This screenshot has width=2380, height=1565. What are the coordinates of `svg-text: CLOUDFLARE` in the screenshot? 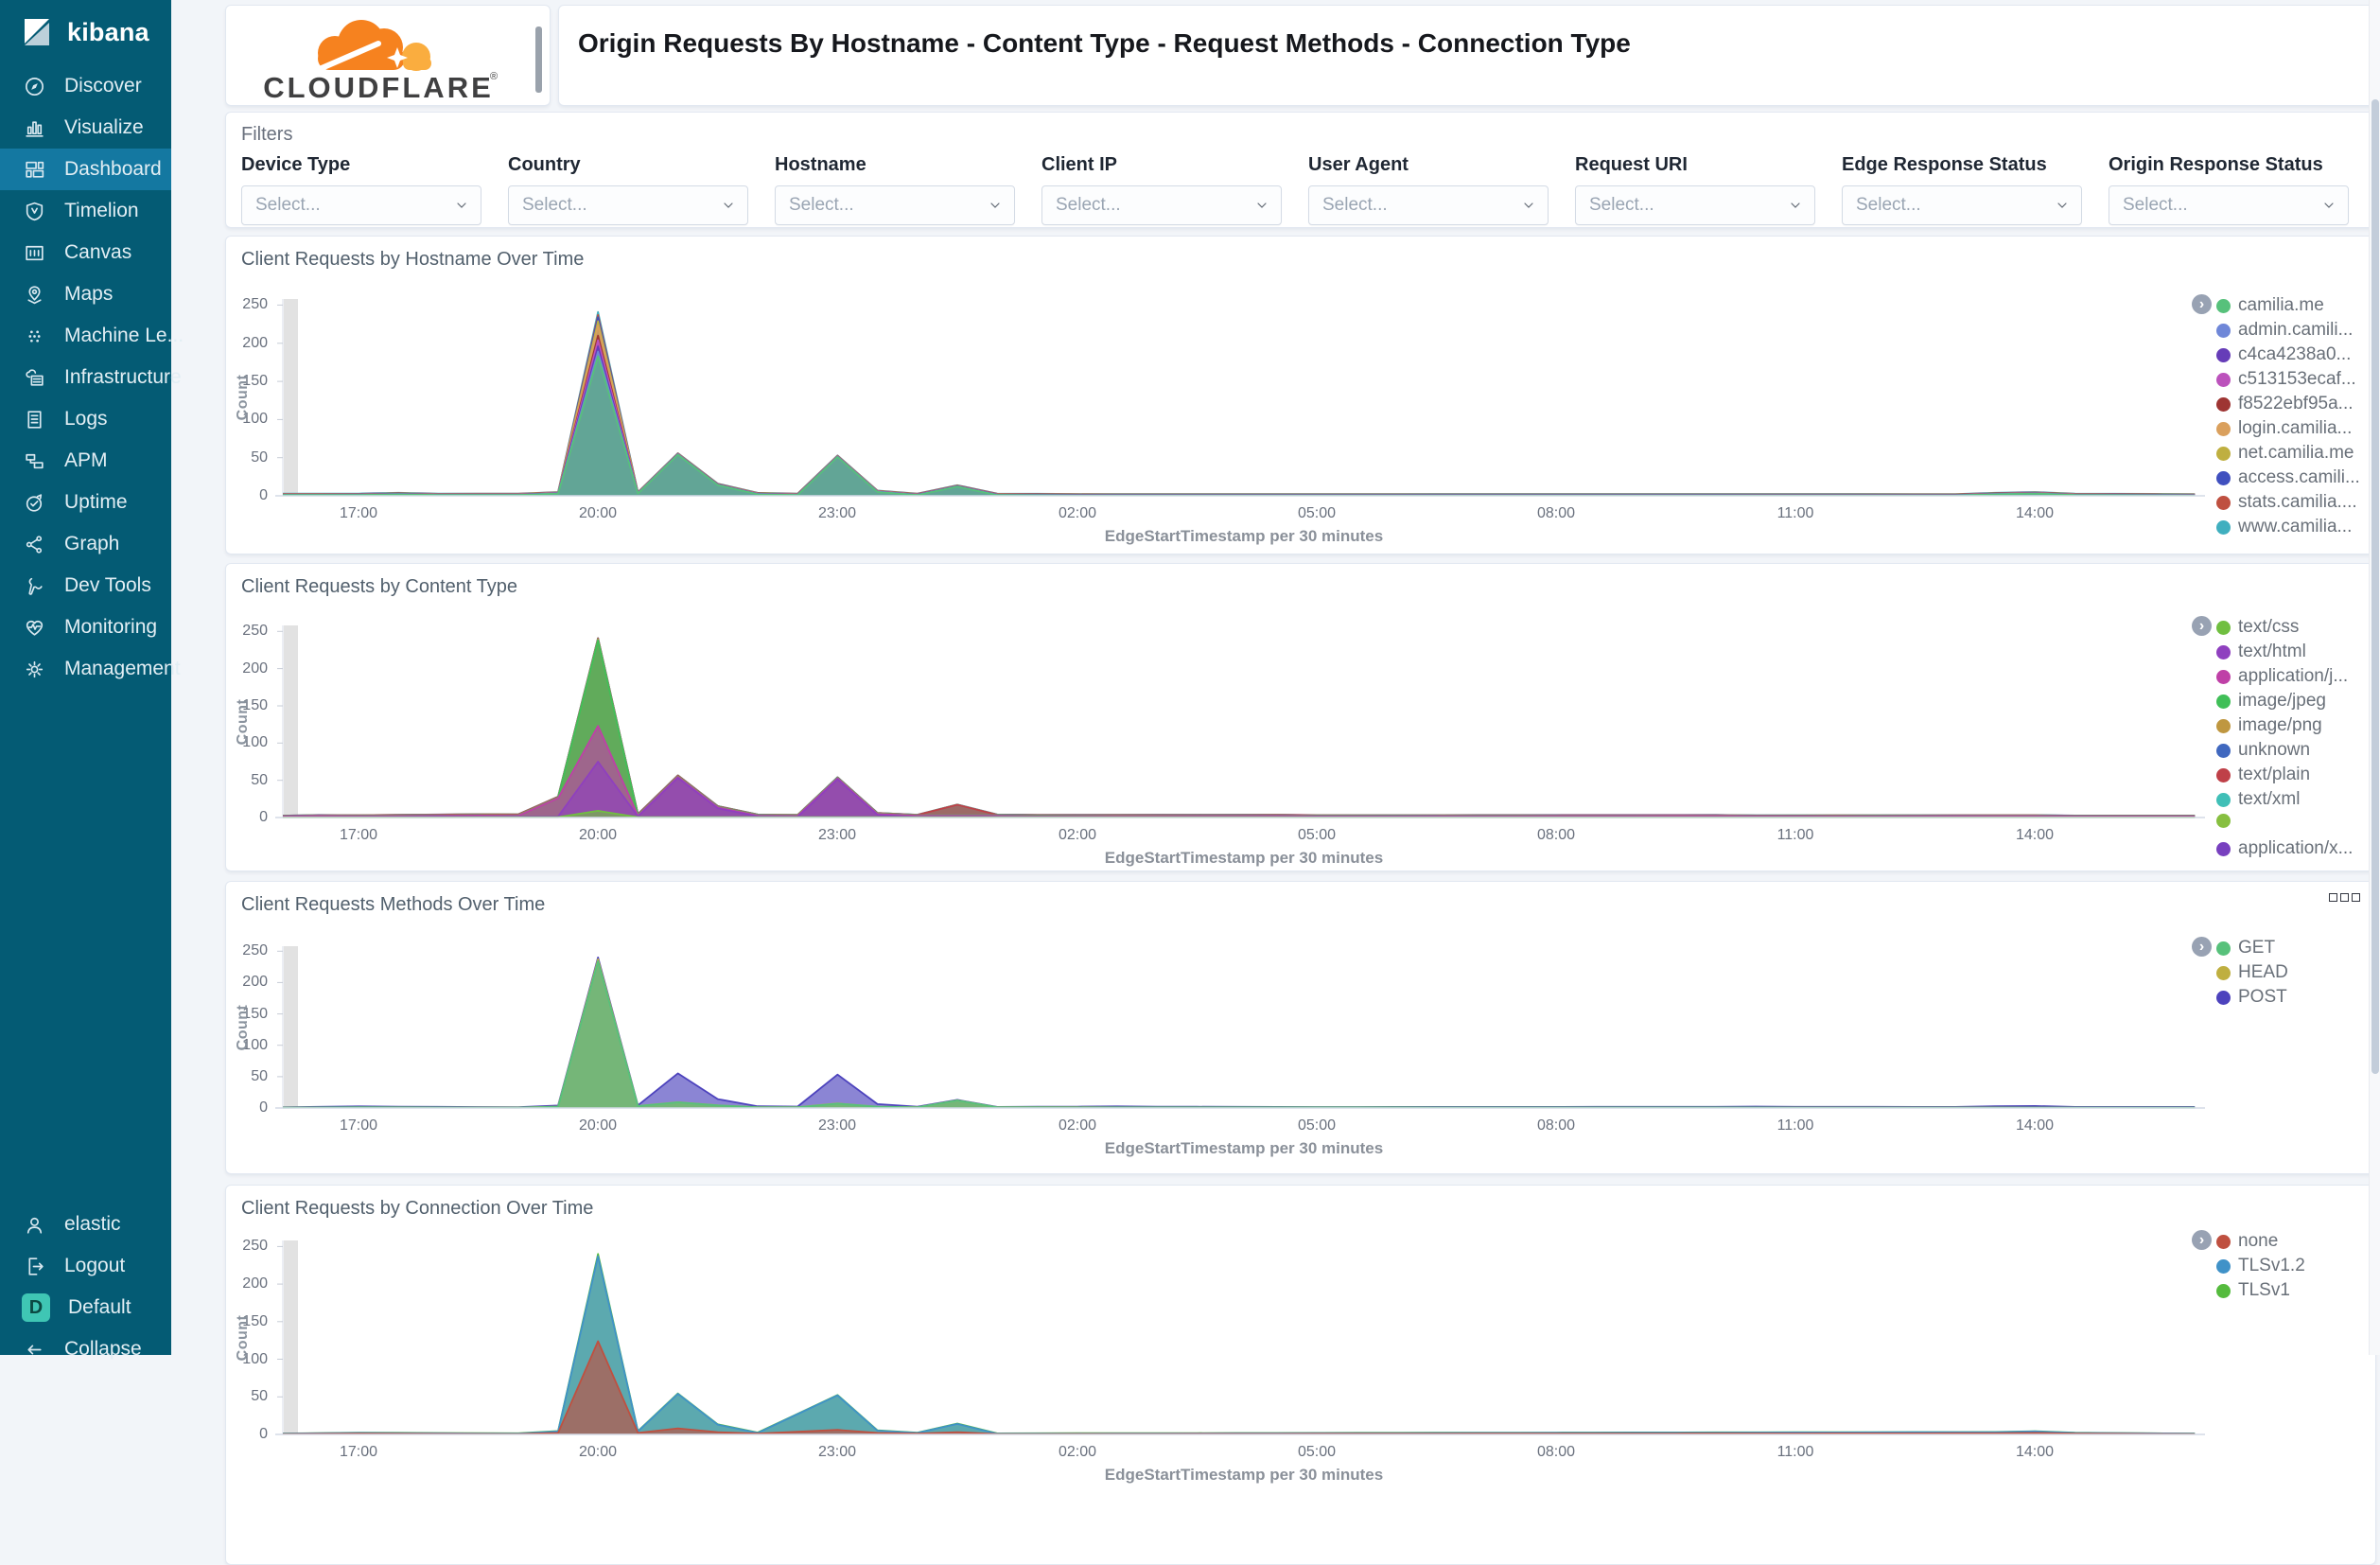 It's located at (378, 87).